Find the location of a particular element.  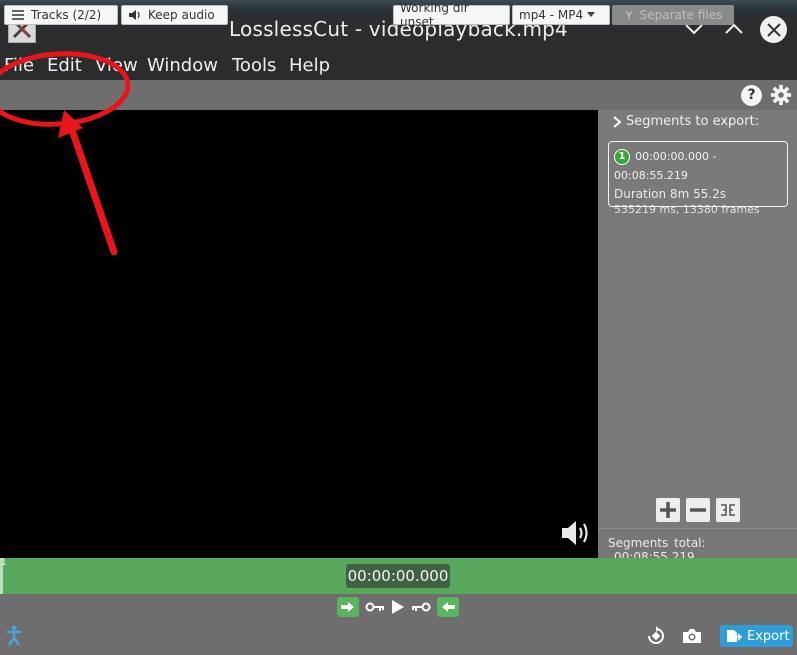

format-select: mp4 - MP4 is located at coordinates (561, 15).